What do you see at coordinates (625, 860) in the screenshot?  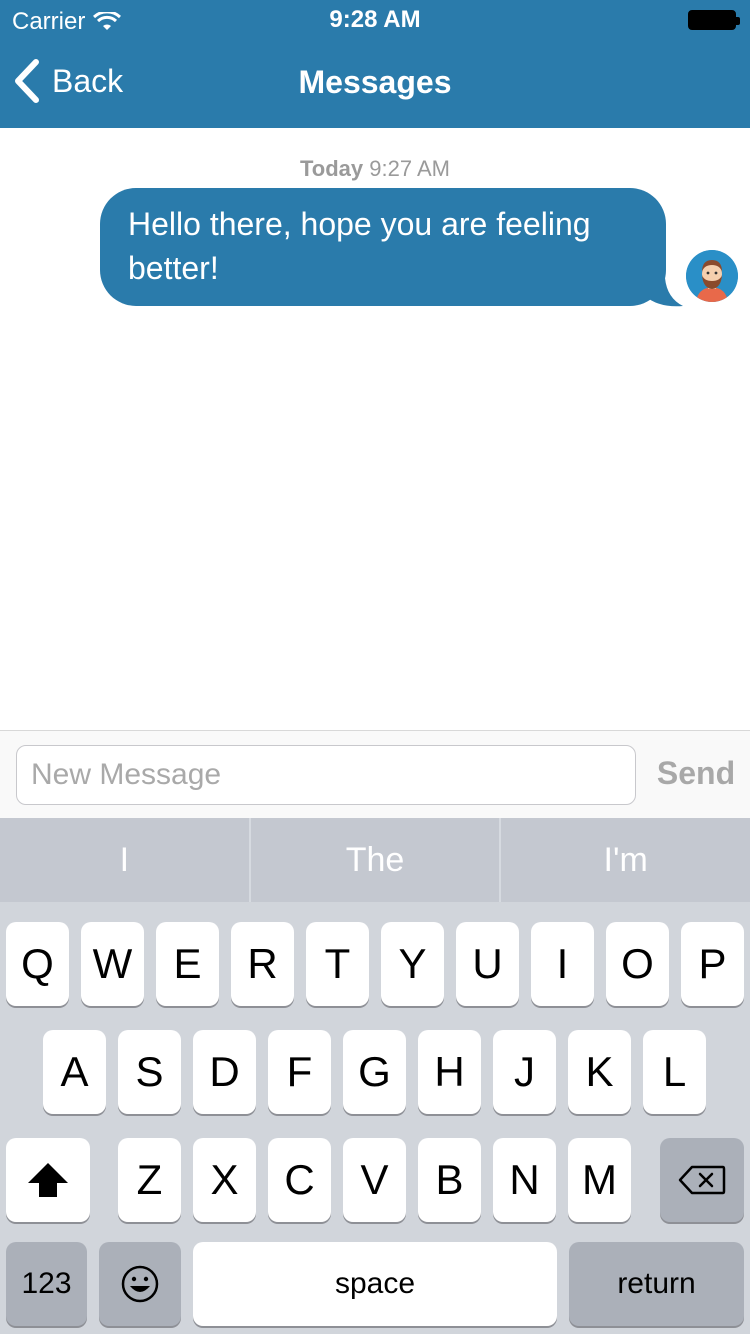 I see `prediction-3: I'm` at bounding box center [625, 860].